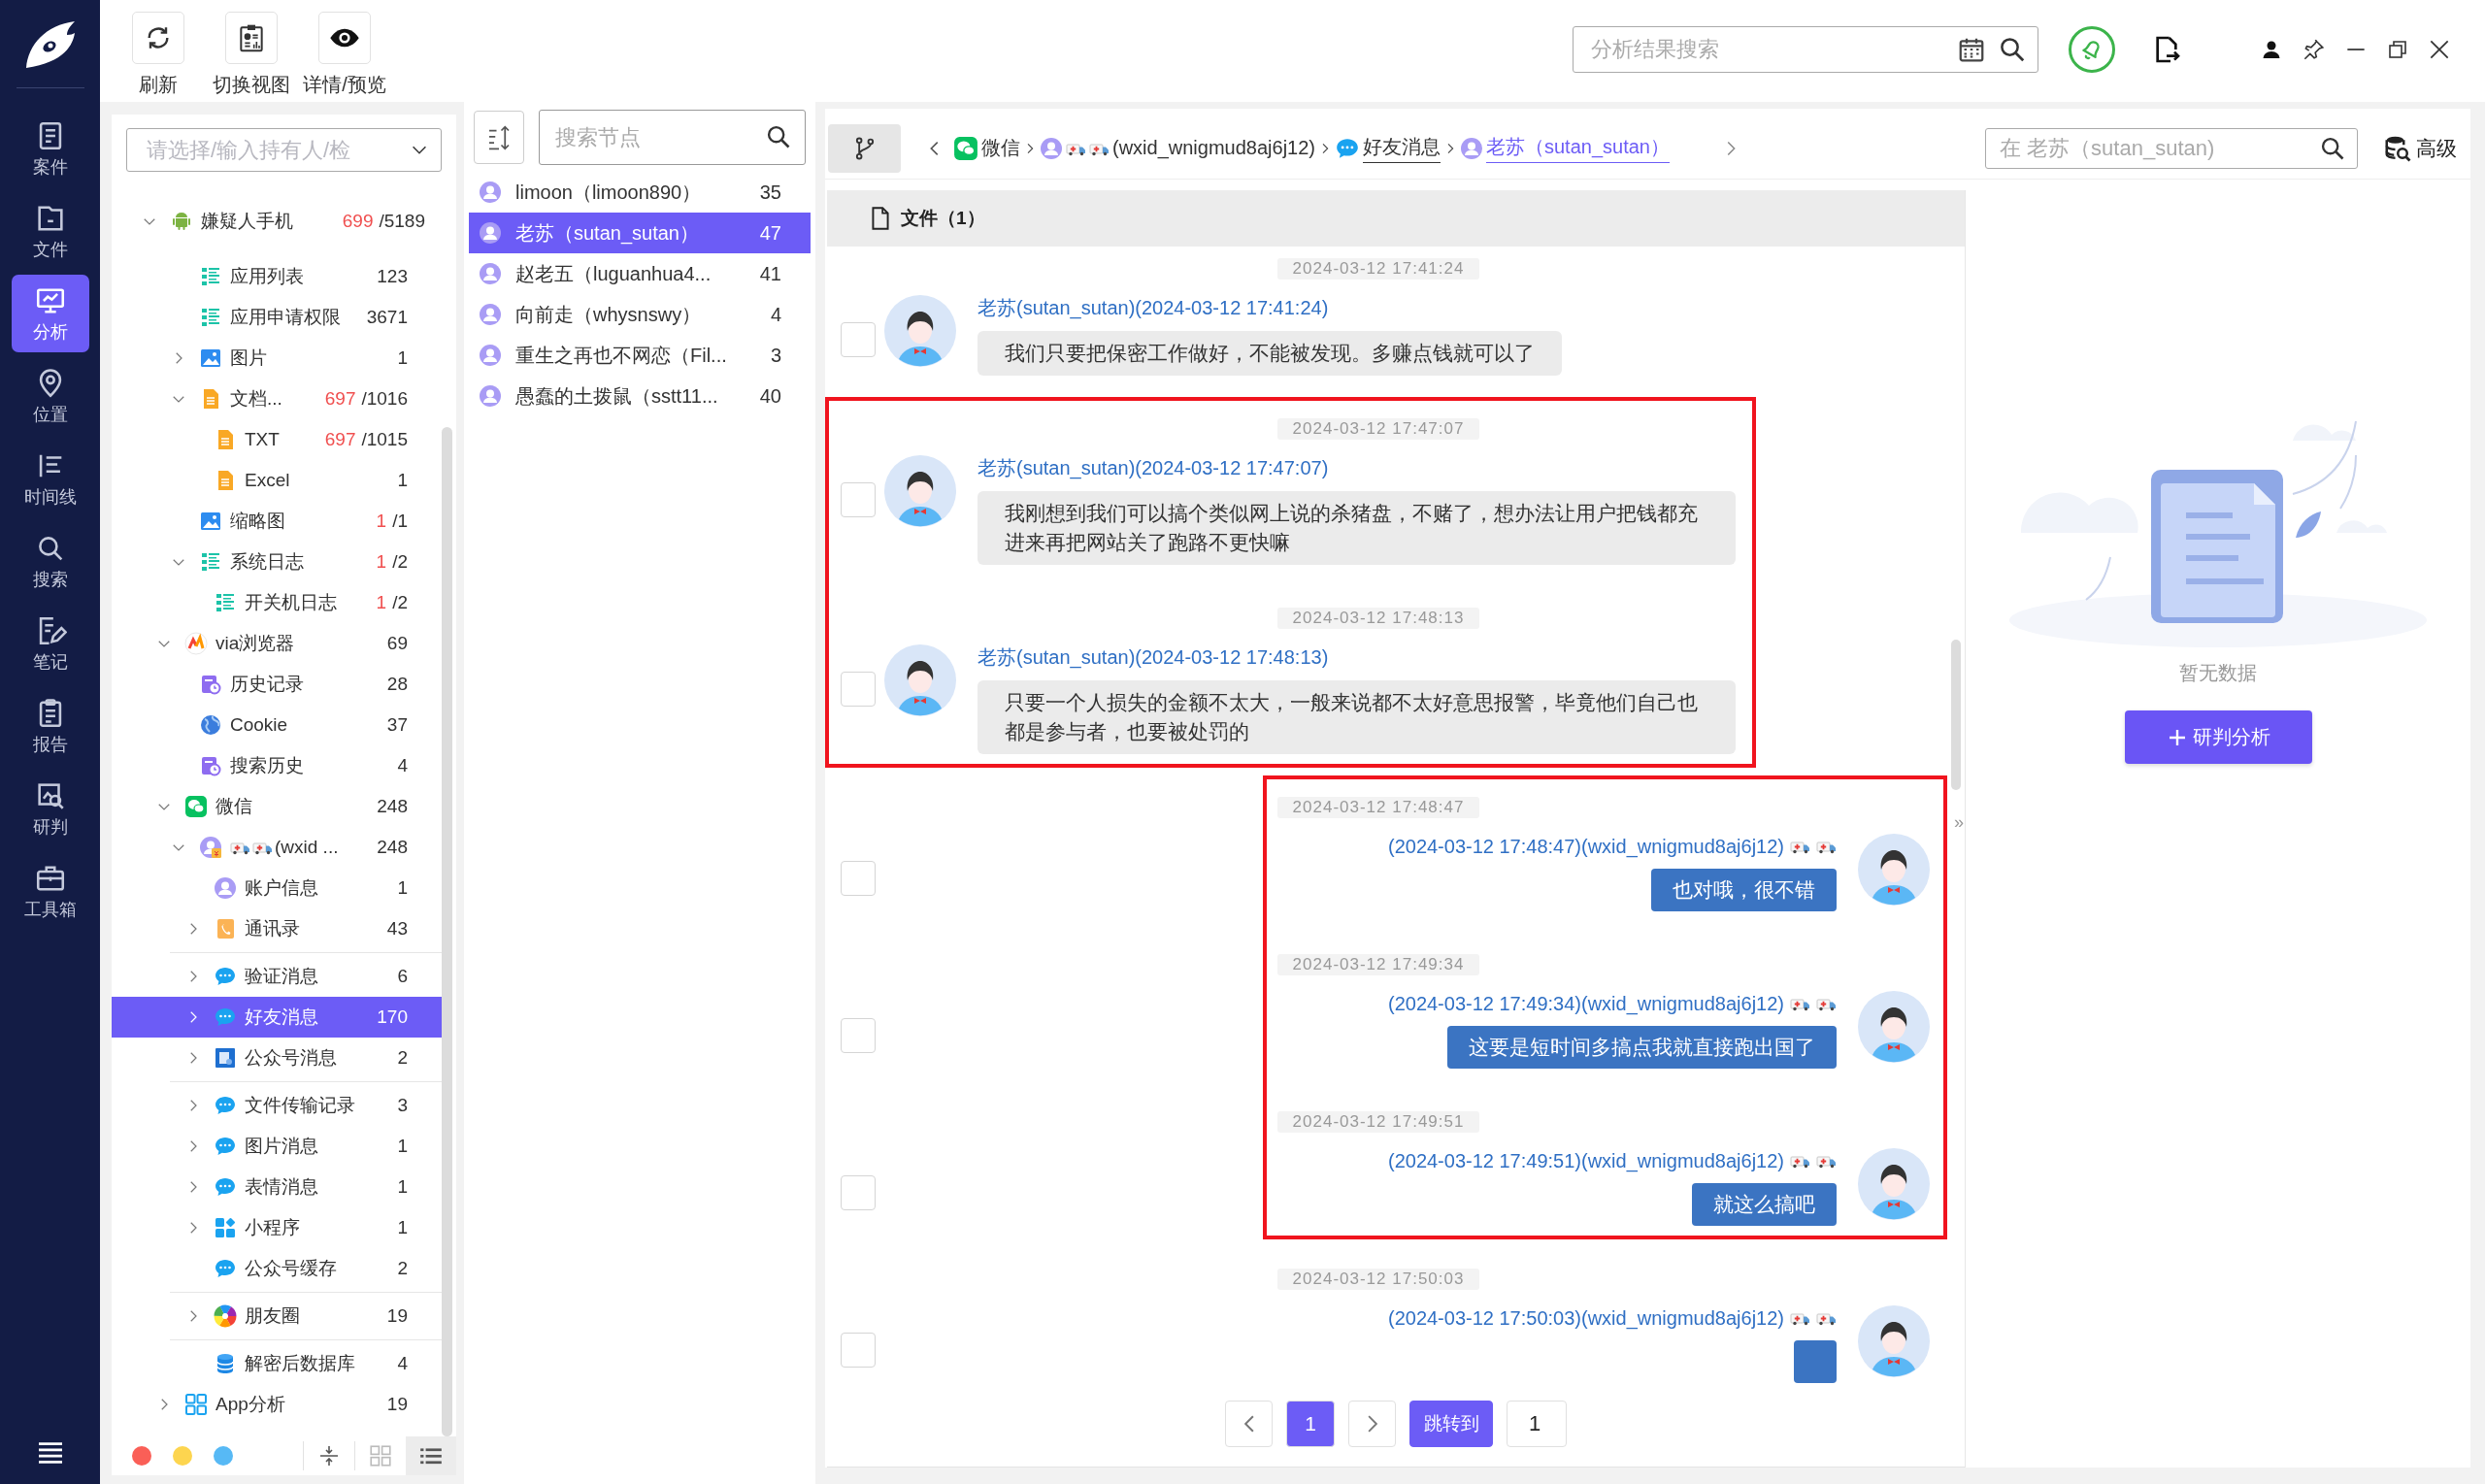  I want to click on nav-item: 案件, so click(50, 148).